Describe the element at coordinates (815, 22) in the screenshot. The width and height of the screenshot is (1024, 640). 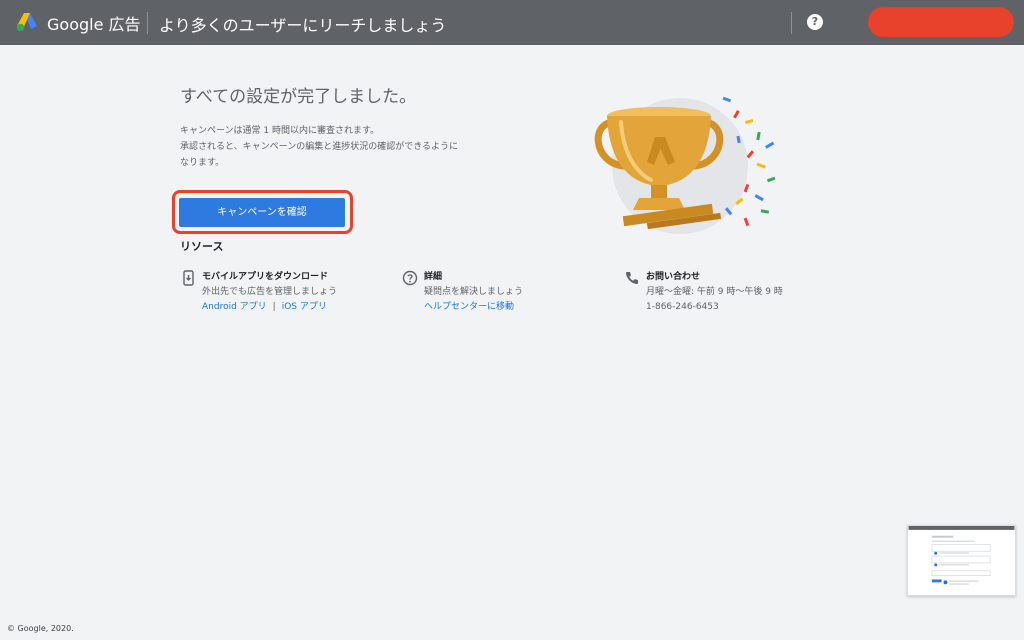
I see `help-icon: ?` at that location.